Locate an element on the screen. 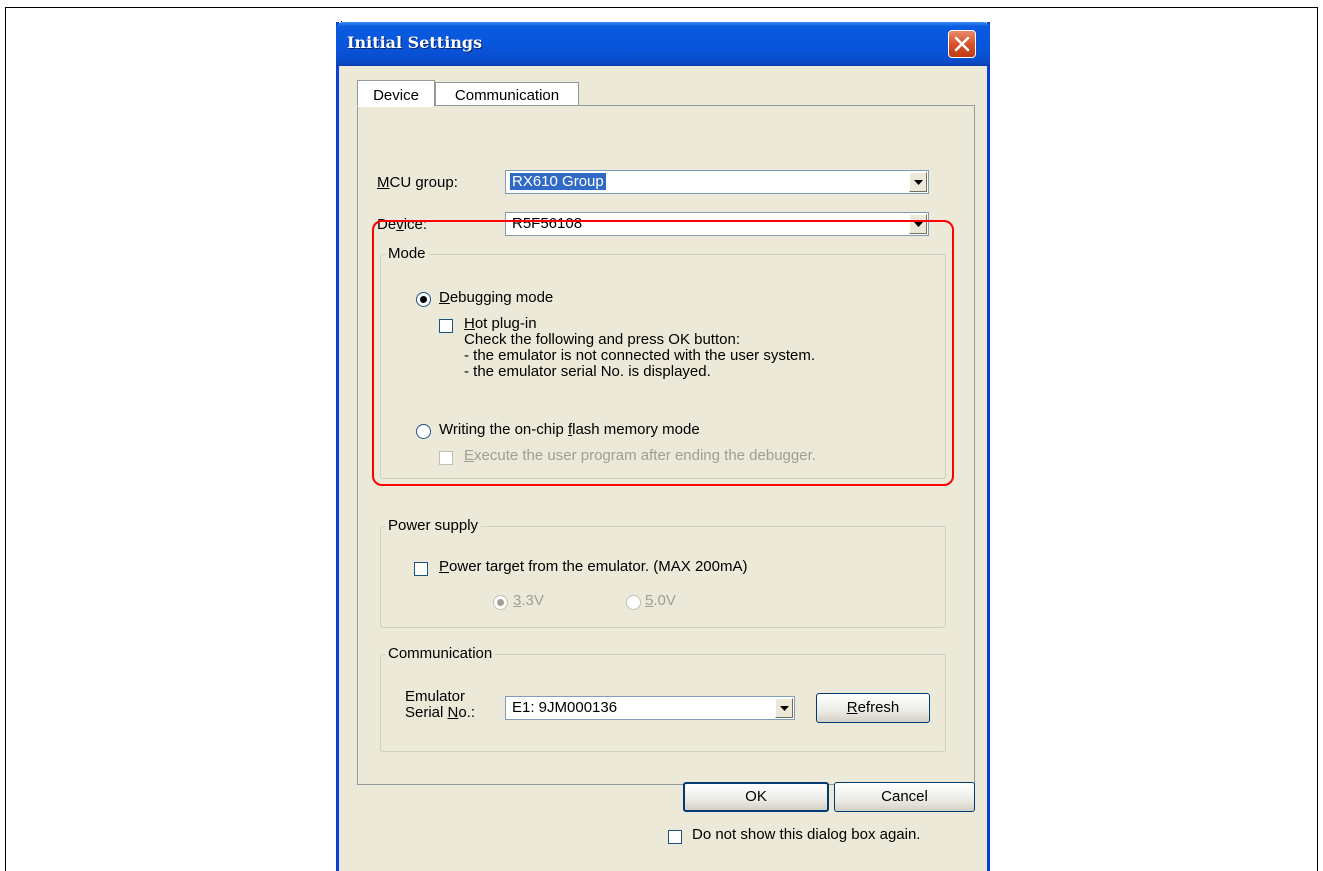  cancel-button: Cancel is located at coordinates (904, 797).